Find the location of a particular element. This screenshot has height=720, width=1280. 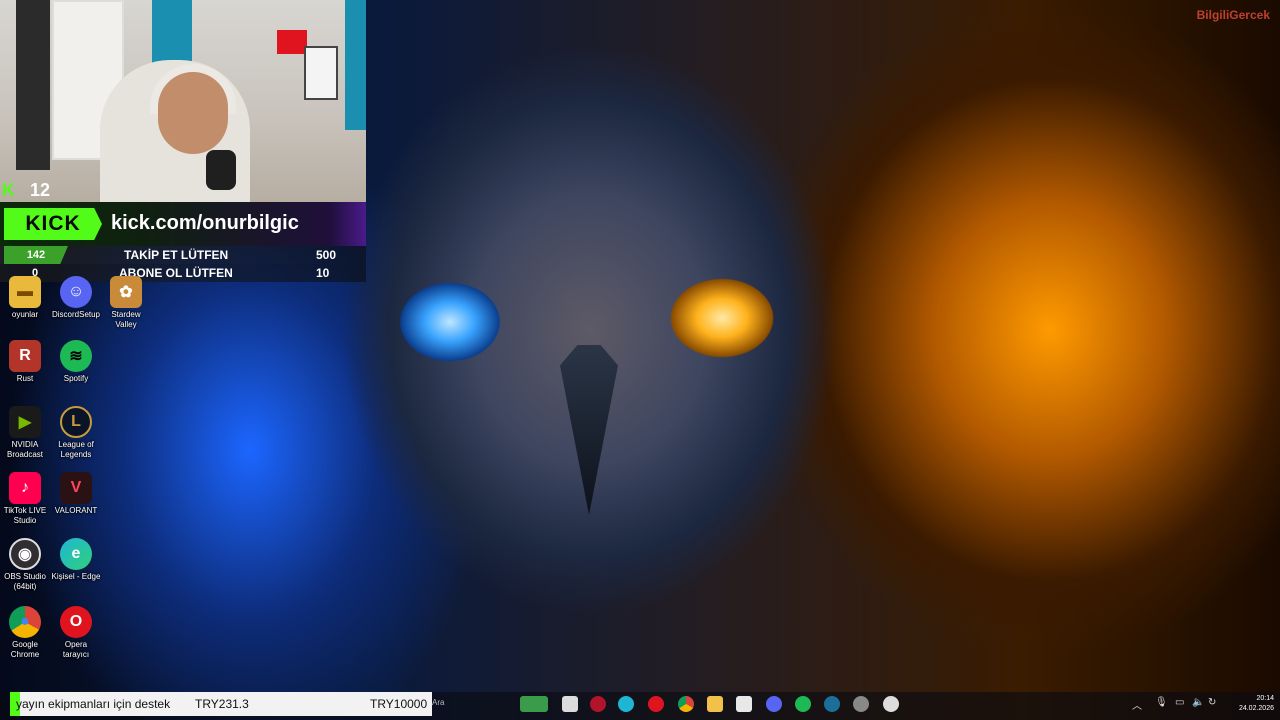

taskbar-search-box: Ara is located at coordinates (438, 702).